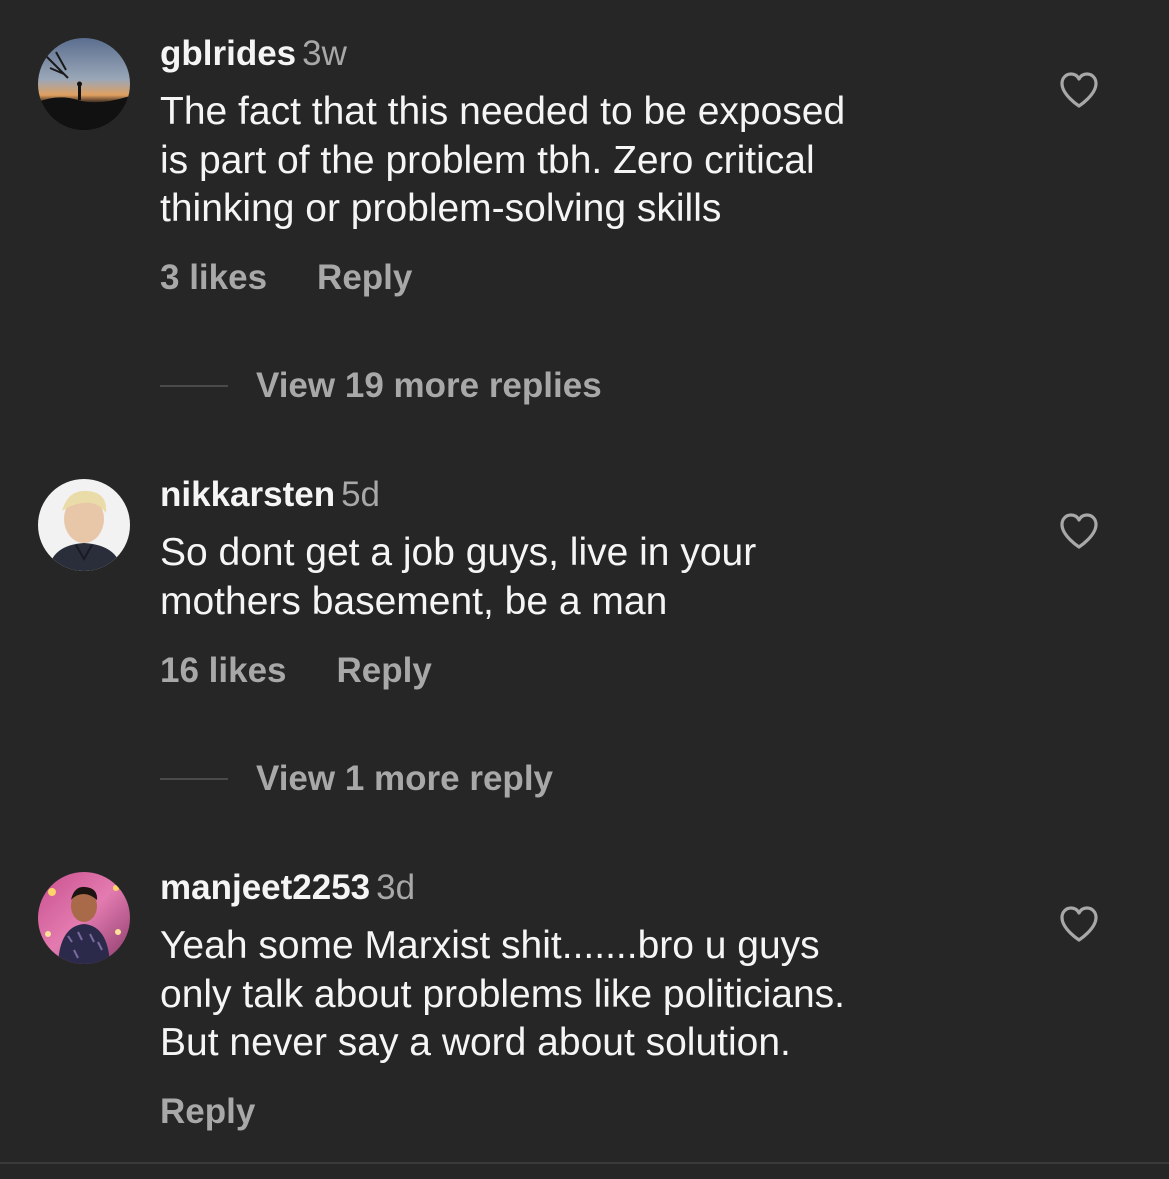  Describe the element at coordinates (584, 1163) in the screenshot. I see `bottom-divider` at that location.